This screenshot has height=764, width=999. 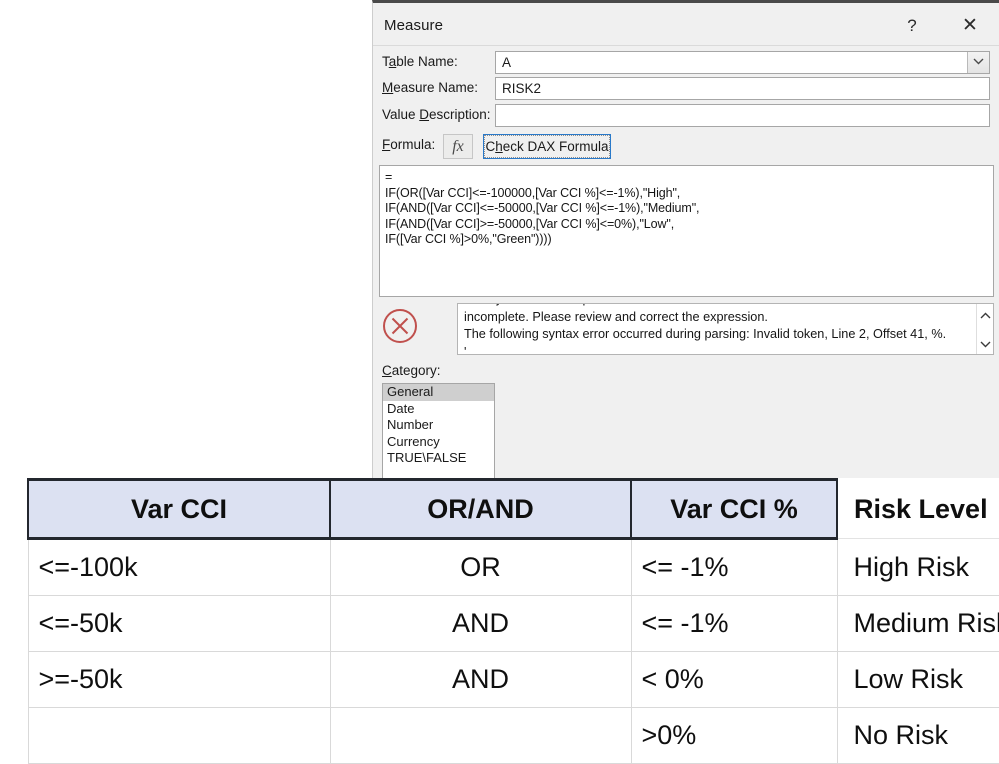 What do you see at coordinates (480, 567) in the screenshot?
I see `cell-or-and: OR` at bounding box center [480, 567].